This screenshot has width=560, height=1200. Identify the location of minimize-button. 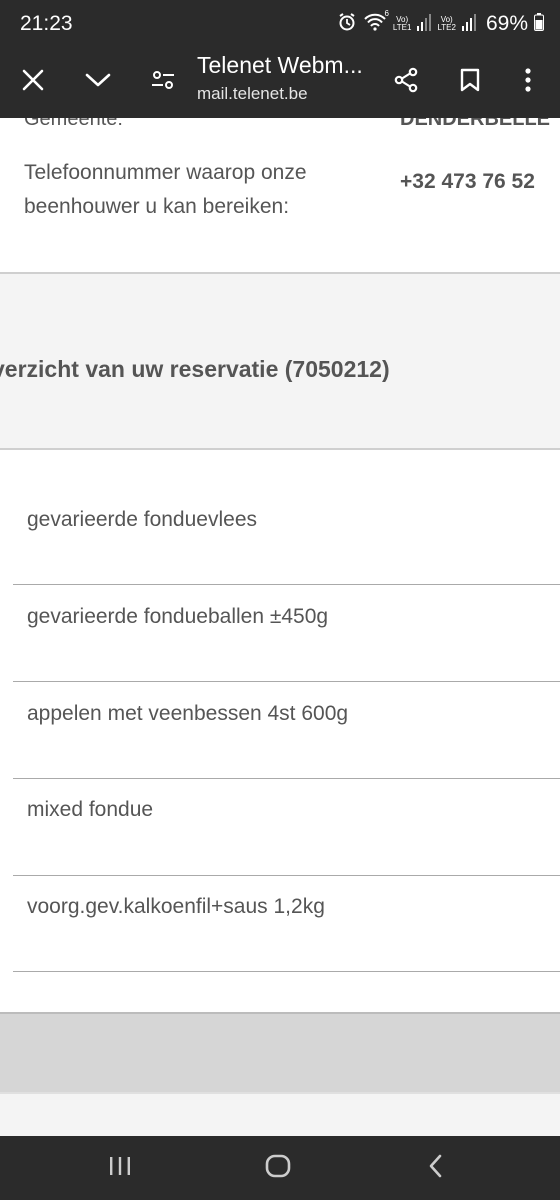
(98, 82).